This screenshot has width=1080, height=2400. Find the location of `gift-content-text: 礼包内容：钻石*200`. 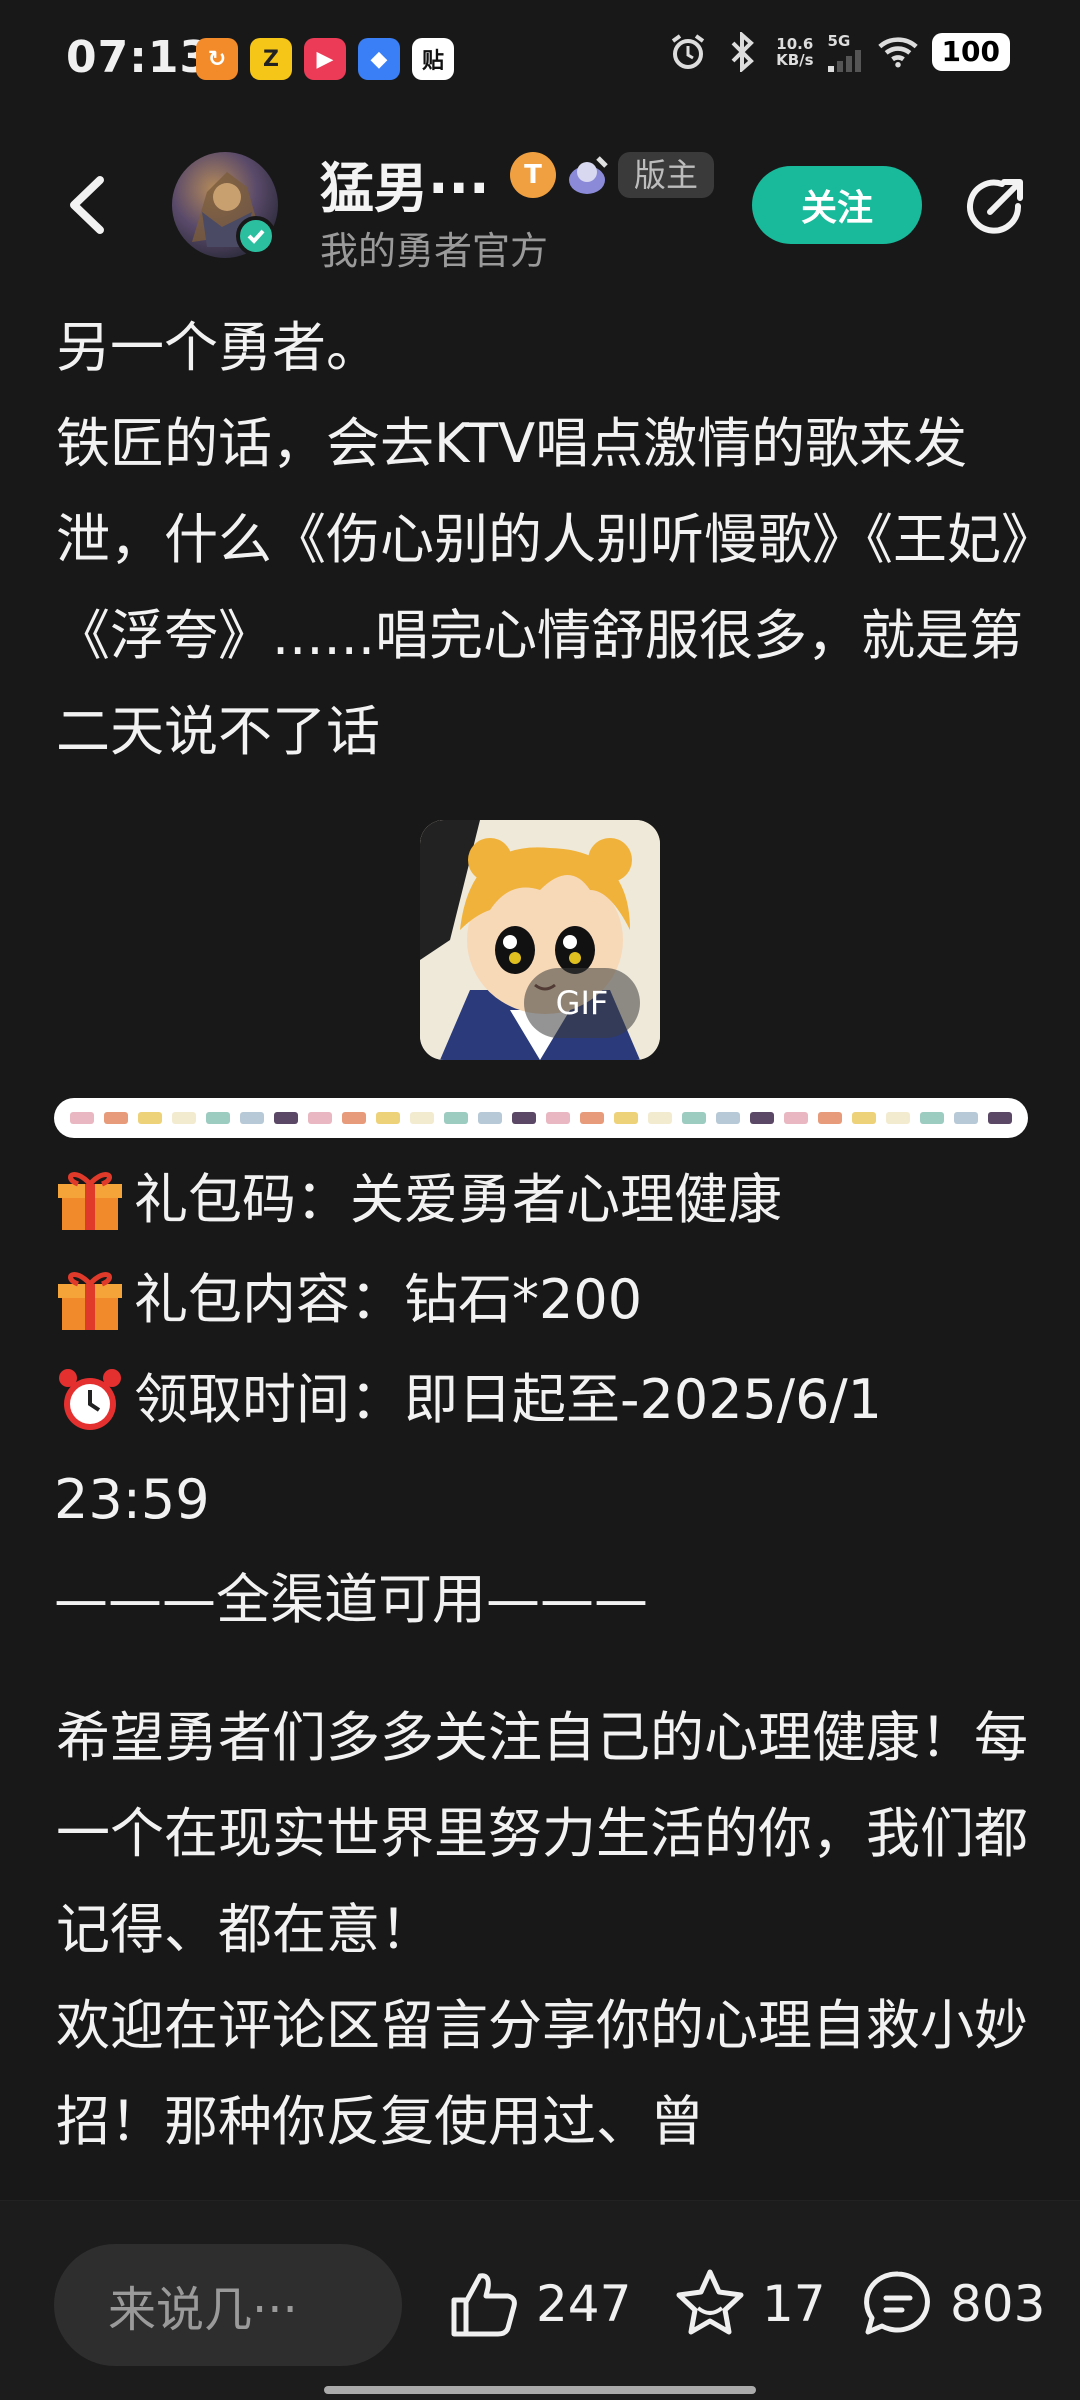

gift-content-text: 礼包内容：钻石*200 is located at coordinates (388, 1299).